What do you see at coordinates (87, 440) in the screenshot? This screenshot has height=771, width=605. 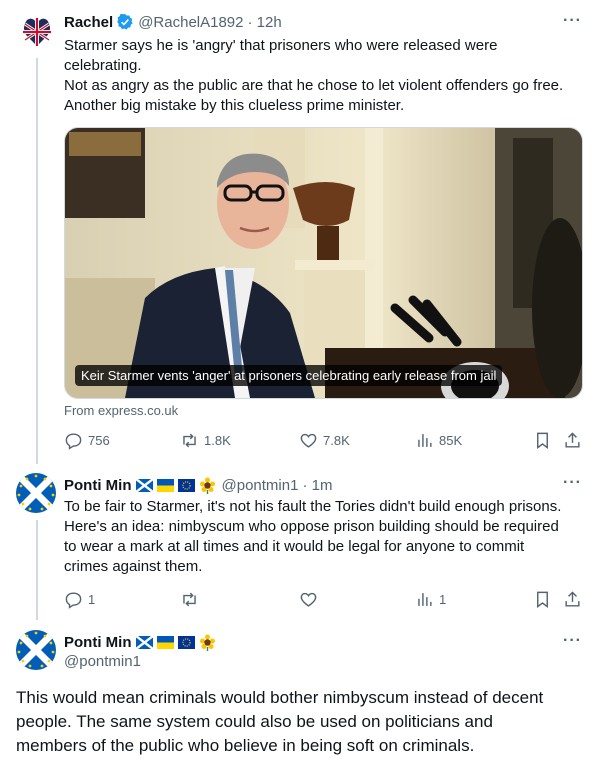 I see `reply-button: 756` at bounding box center [87, 440].